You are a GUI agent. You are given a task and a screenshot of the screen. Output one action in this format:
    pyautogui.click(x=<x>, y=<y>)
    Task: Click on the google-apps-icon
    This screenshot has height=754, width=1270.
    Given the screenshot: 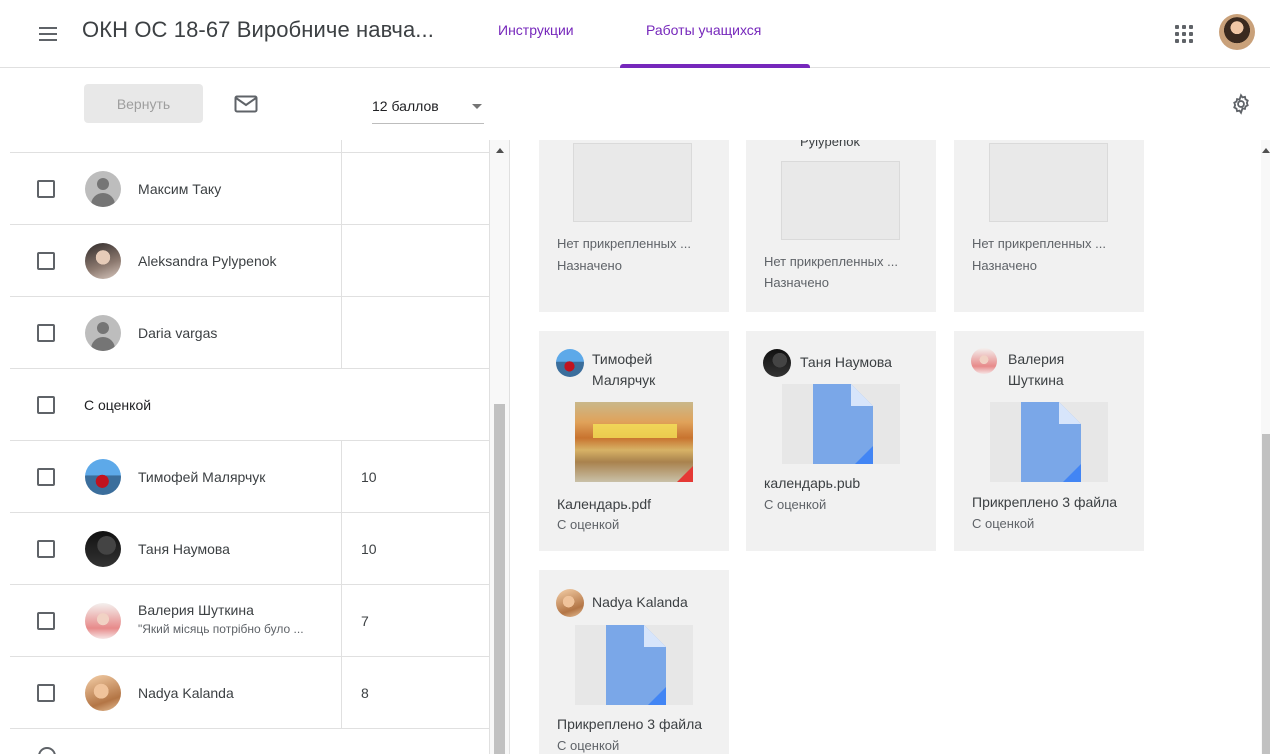 What is the action you would take?
    pyautogui.click(x=1184, y=34)
    